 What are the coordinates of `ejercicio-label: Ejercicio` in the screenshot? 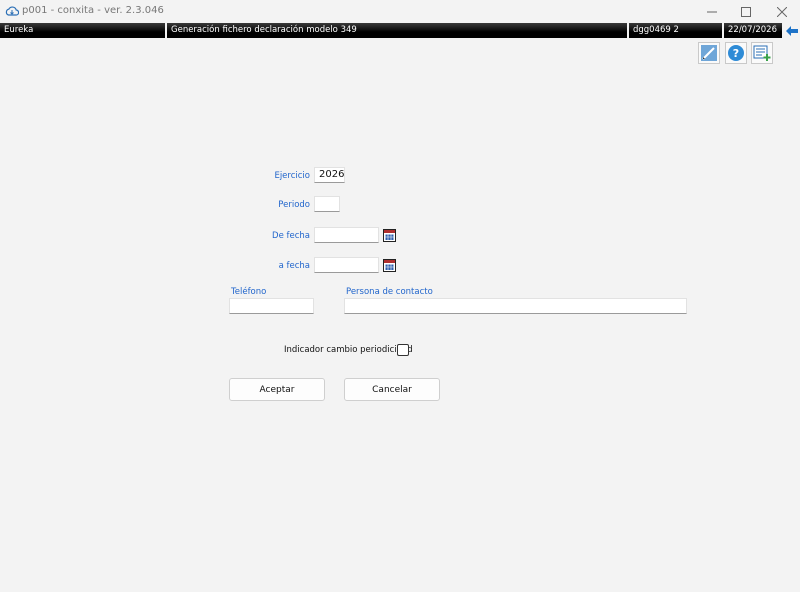 It's located at (292, 176).